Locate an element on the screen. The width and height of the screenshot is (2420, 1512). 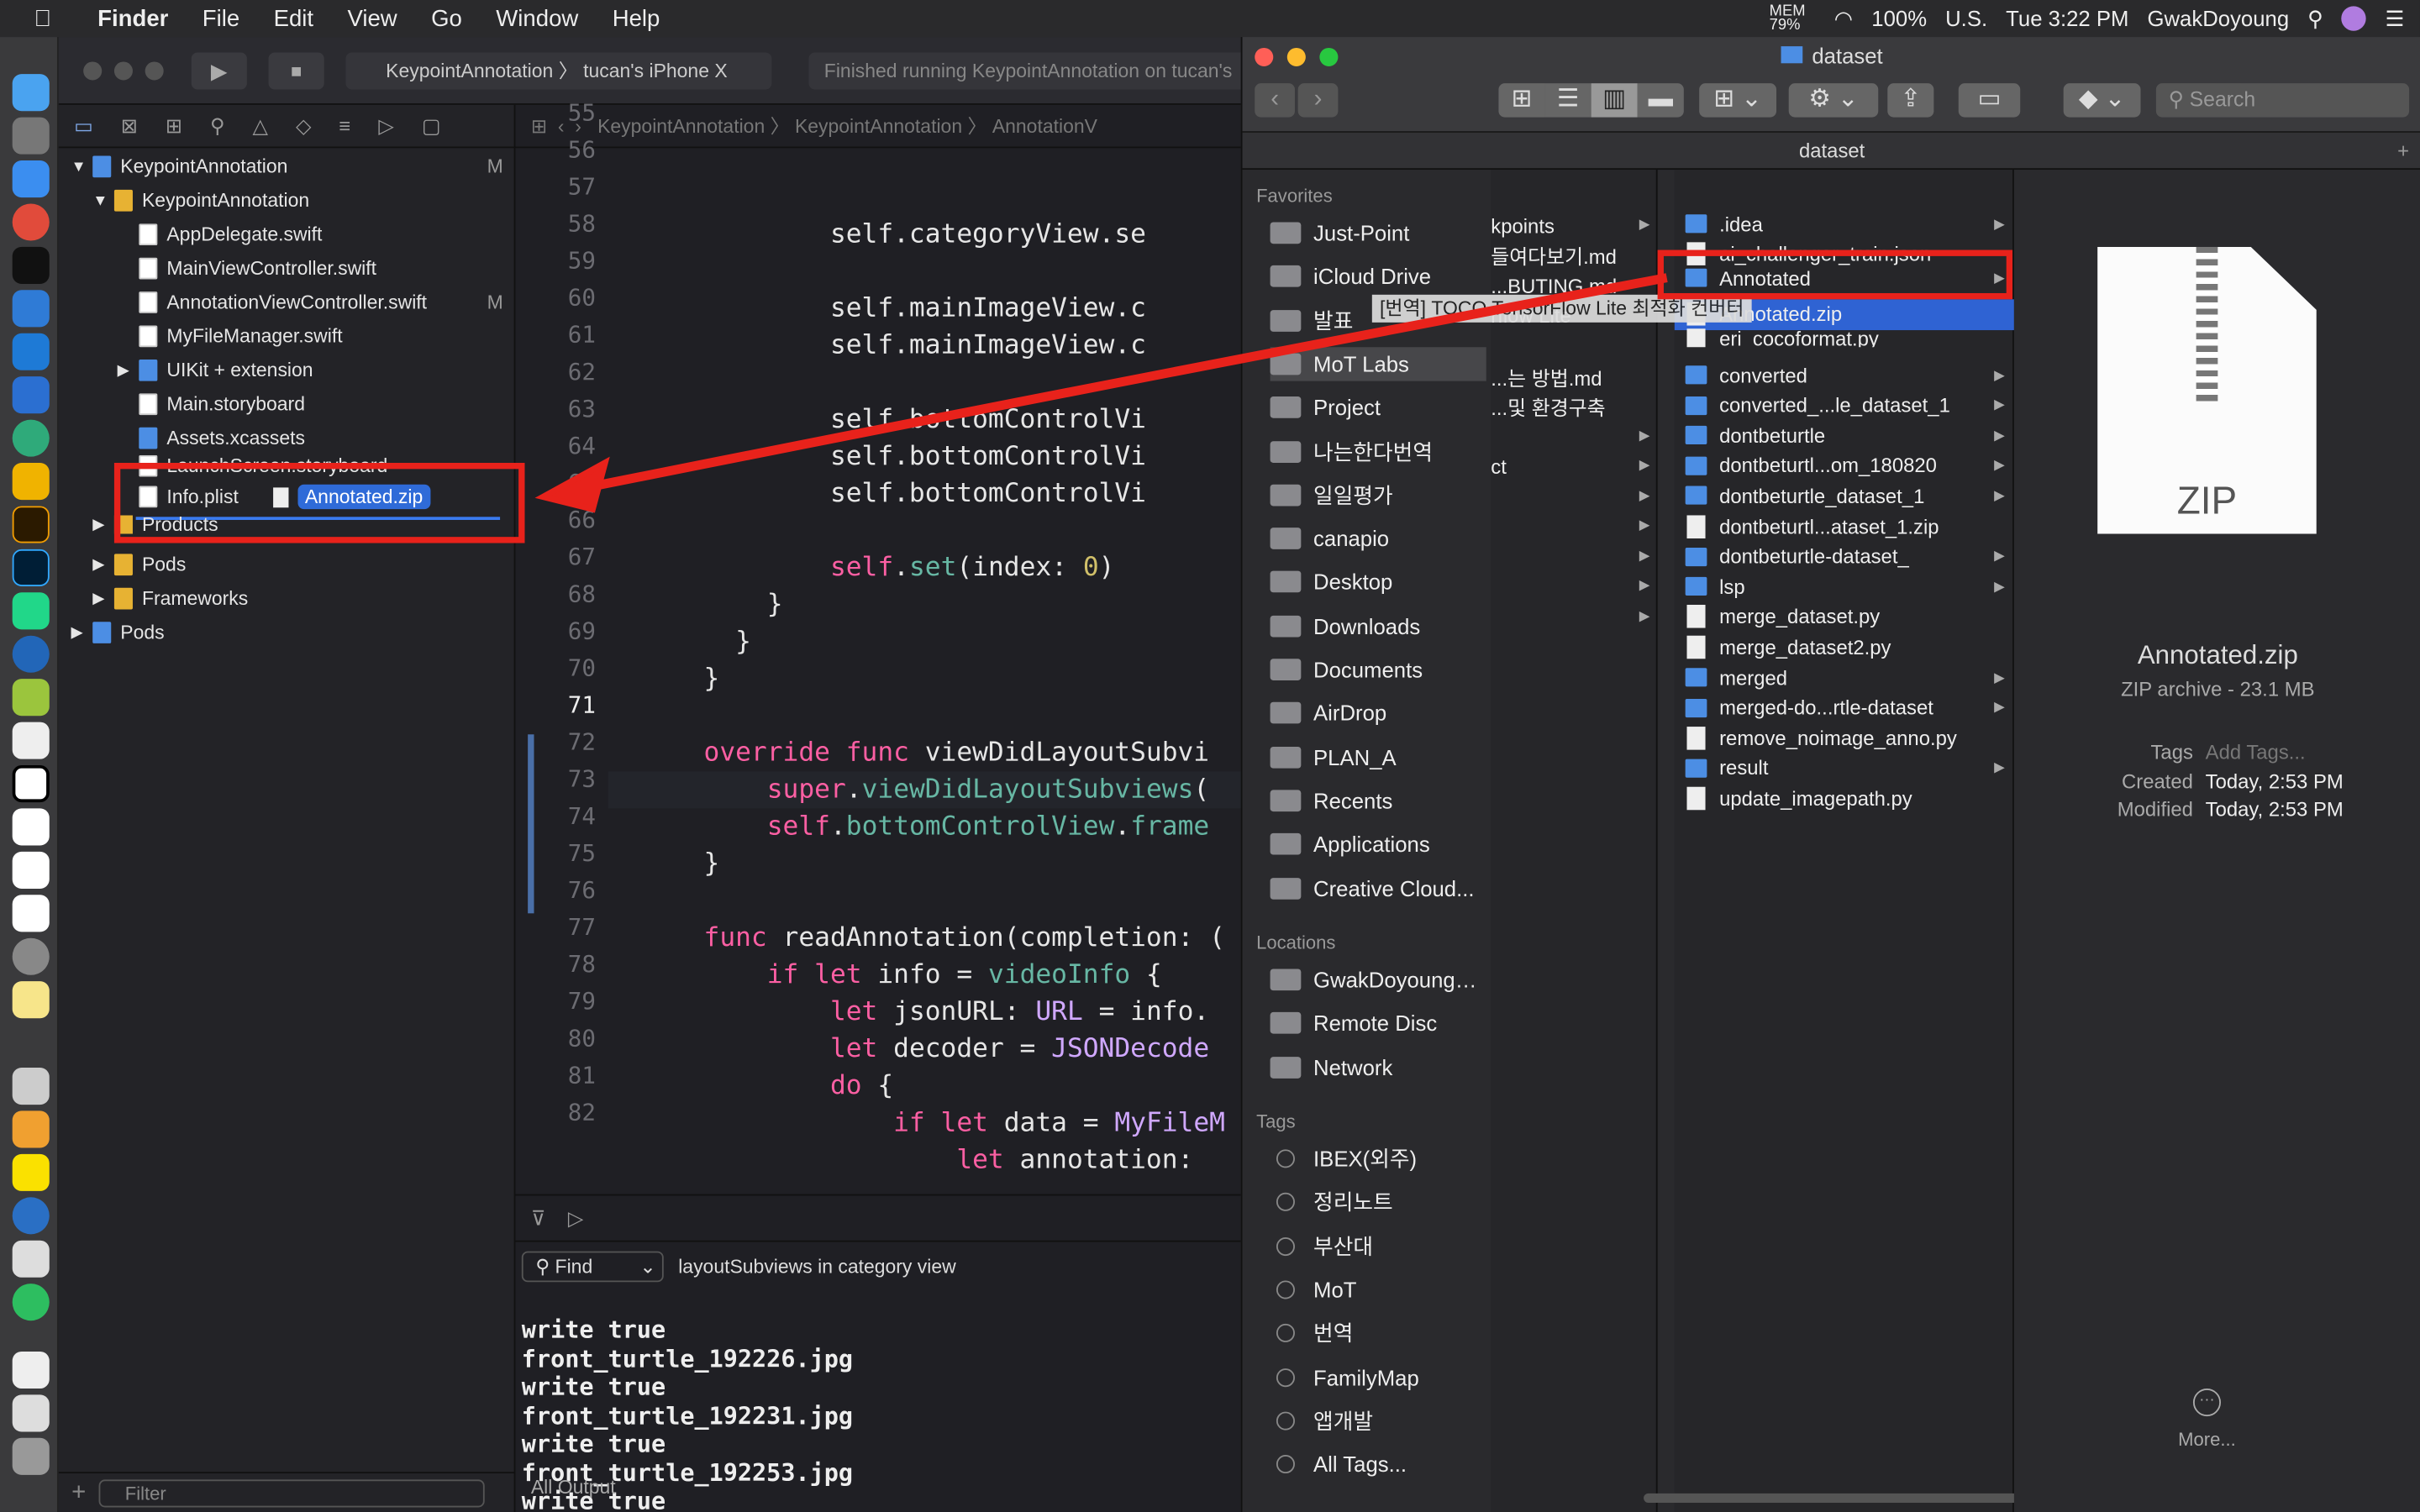
drag-arrow is located at coordinates (1101, 393).